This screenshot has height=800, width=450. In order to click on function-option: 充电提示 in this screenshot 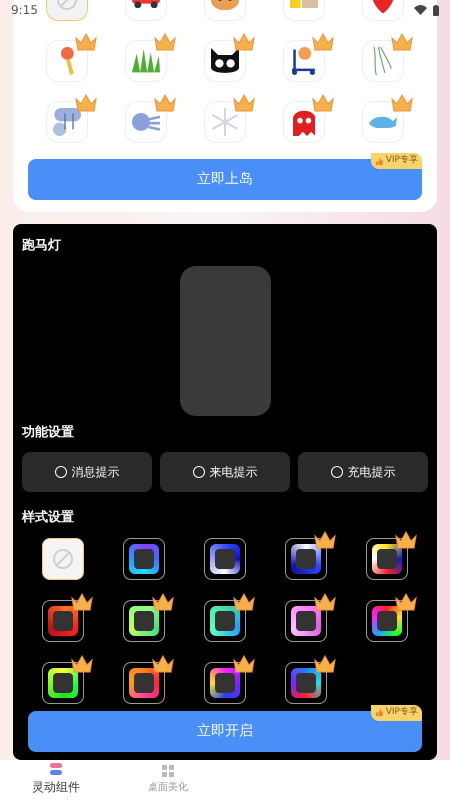, I will do `click(363, 472)`.